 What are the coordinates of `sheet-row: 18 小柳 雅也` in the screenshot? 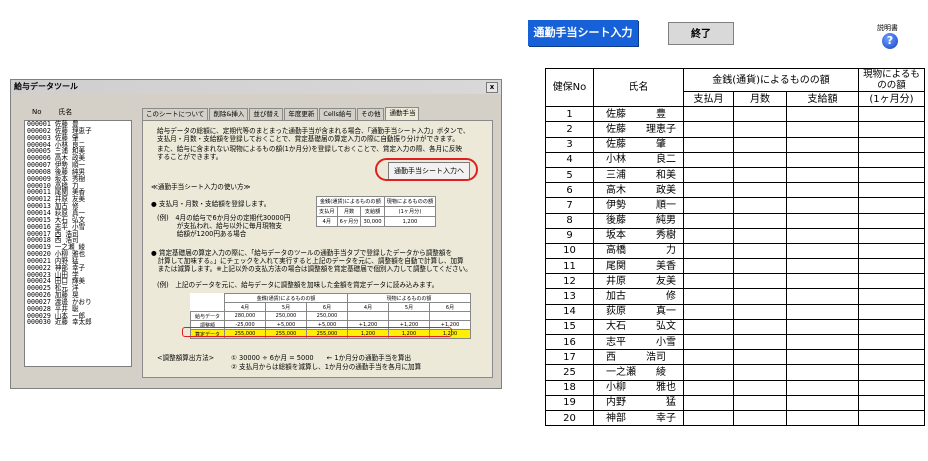 It's located at (735, 387).